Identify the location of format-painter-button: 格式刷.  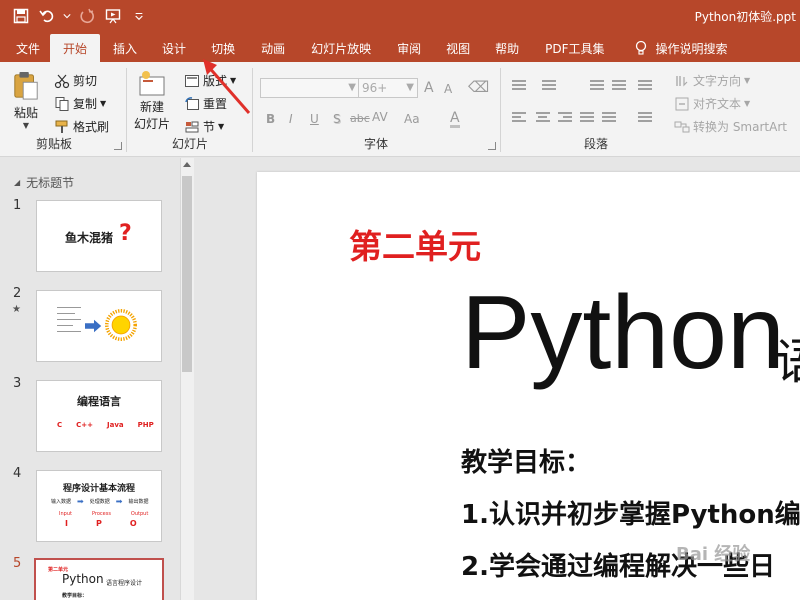
(81, 126).